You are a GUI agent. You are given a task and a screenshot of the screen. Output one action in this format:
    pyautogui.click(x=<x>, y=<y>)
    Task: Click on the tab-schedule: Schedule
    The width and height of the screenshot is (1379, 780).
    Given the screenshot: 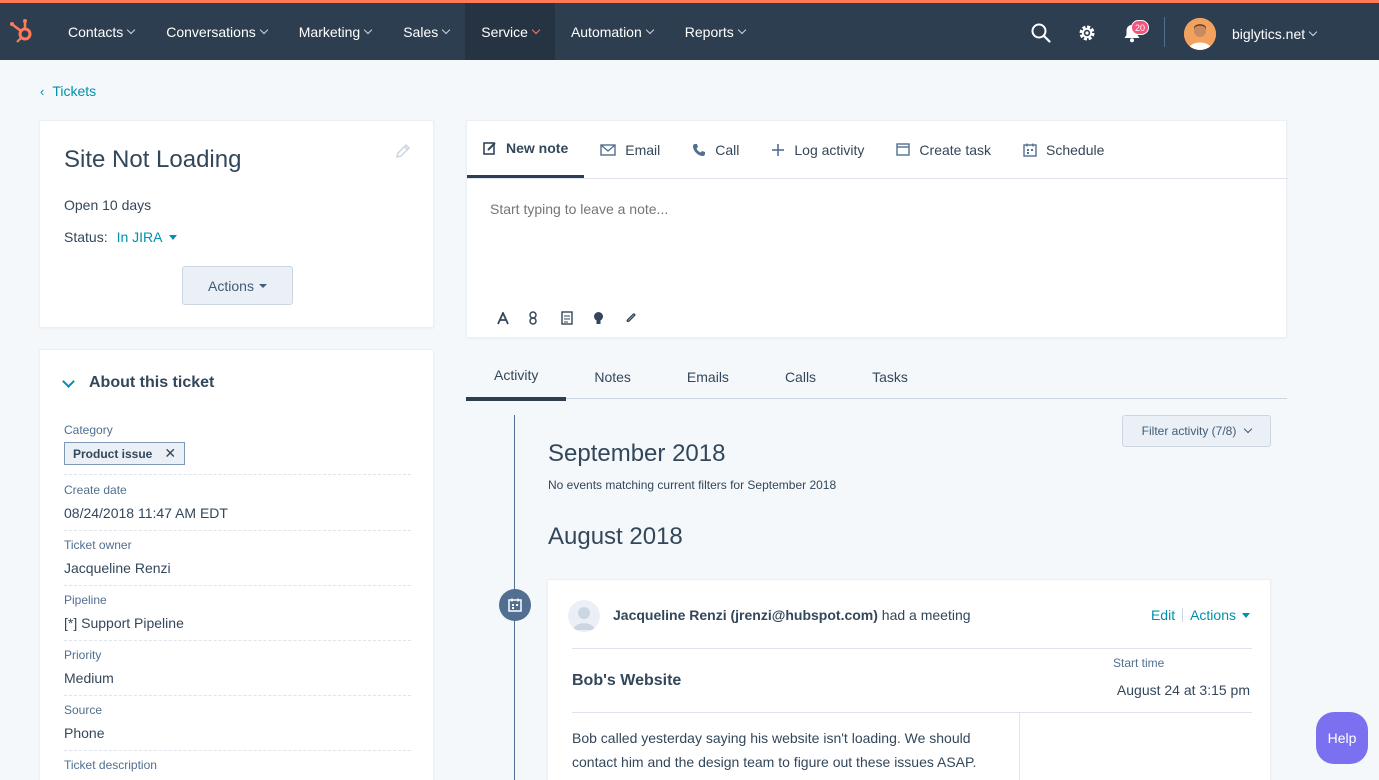 What is the action you would take?
    pyautogui.click(x=1063, y=149)
    